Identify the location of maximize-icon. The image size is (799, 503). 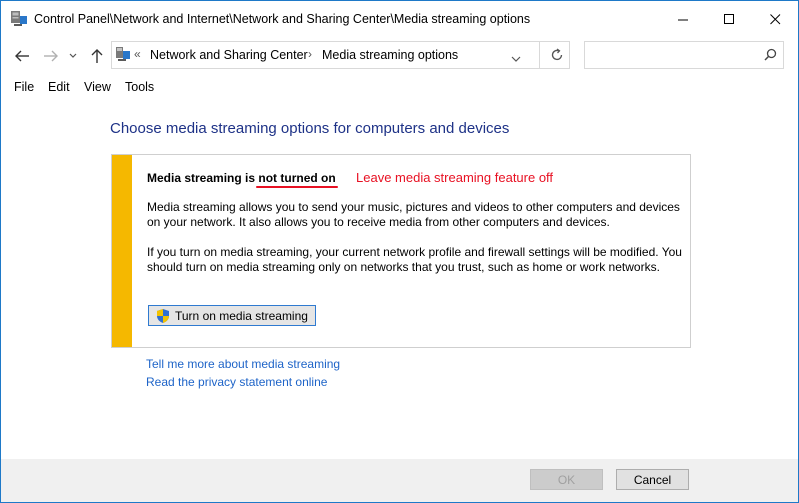
(728, 18).